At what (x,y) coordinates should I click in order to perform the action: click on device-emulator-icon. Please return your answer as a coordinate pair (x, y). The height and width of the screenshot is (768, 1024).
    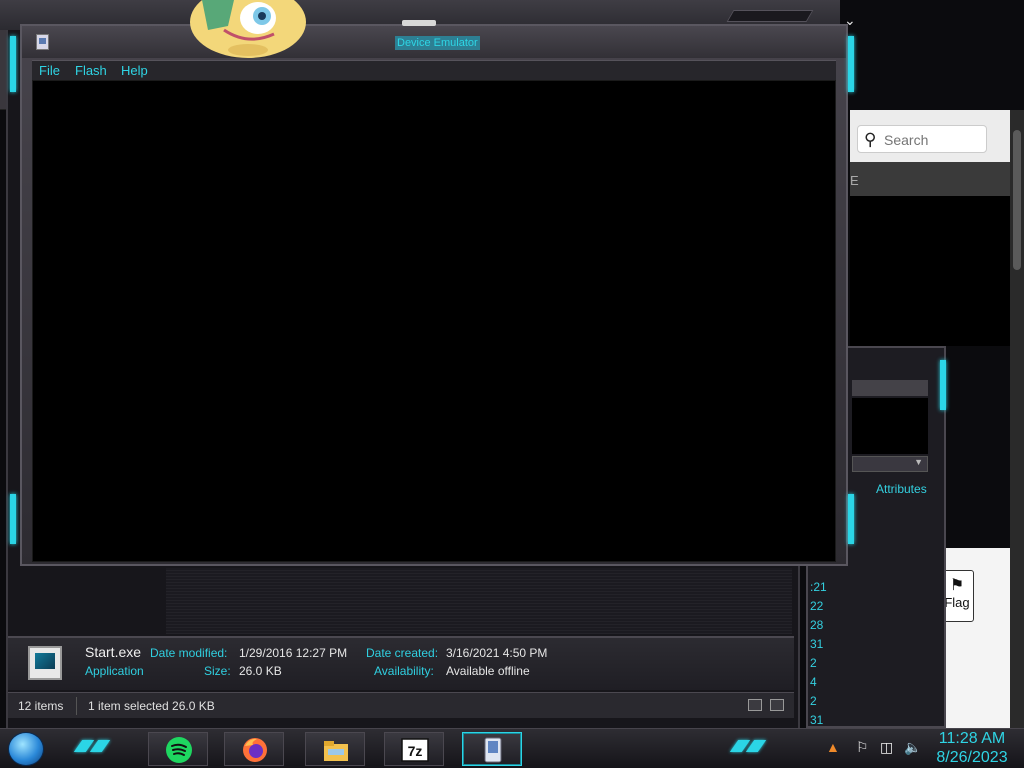
    Looking at the image, I should click on (493, 750).